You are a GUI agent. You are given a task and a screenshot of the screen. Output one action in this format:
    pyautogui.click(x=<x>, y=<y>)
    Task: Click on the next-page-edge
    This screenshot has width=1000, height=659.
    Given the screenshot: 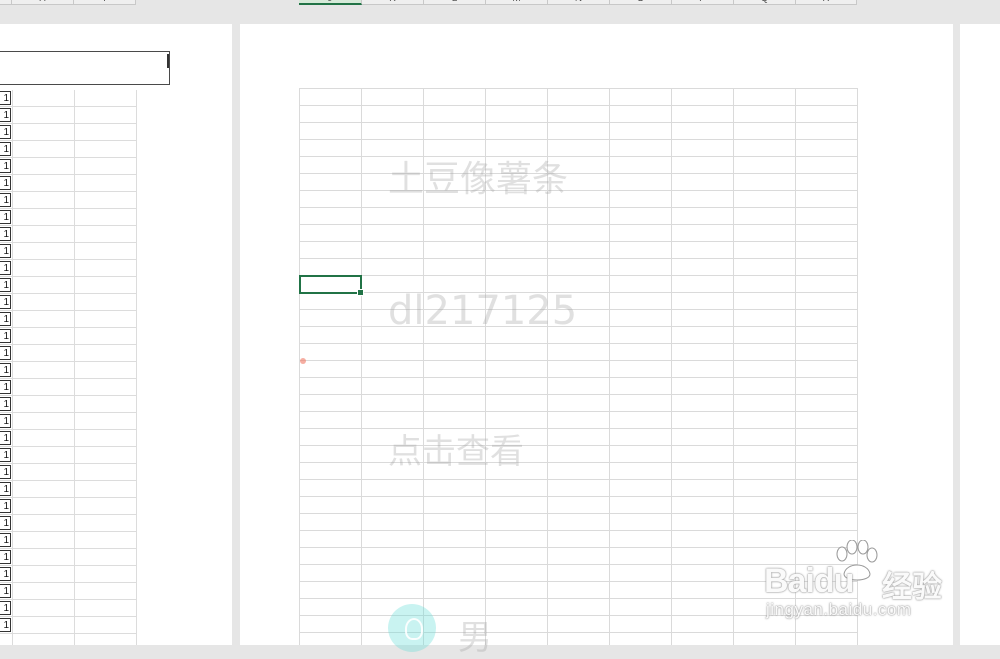 What is the action you would take?
    pyautogui.click(x=980, y=334)
    